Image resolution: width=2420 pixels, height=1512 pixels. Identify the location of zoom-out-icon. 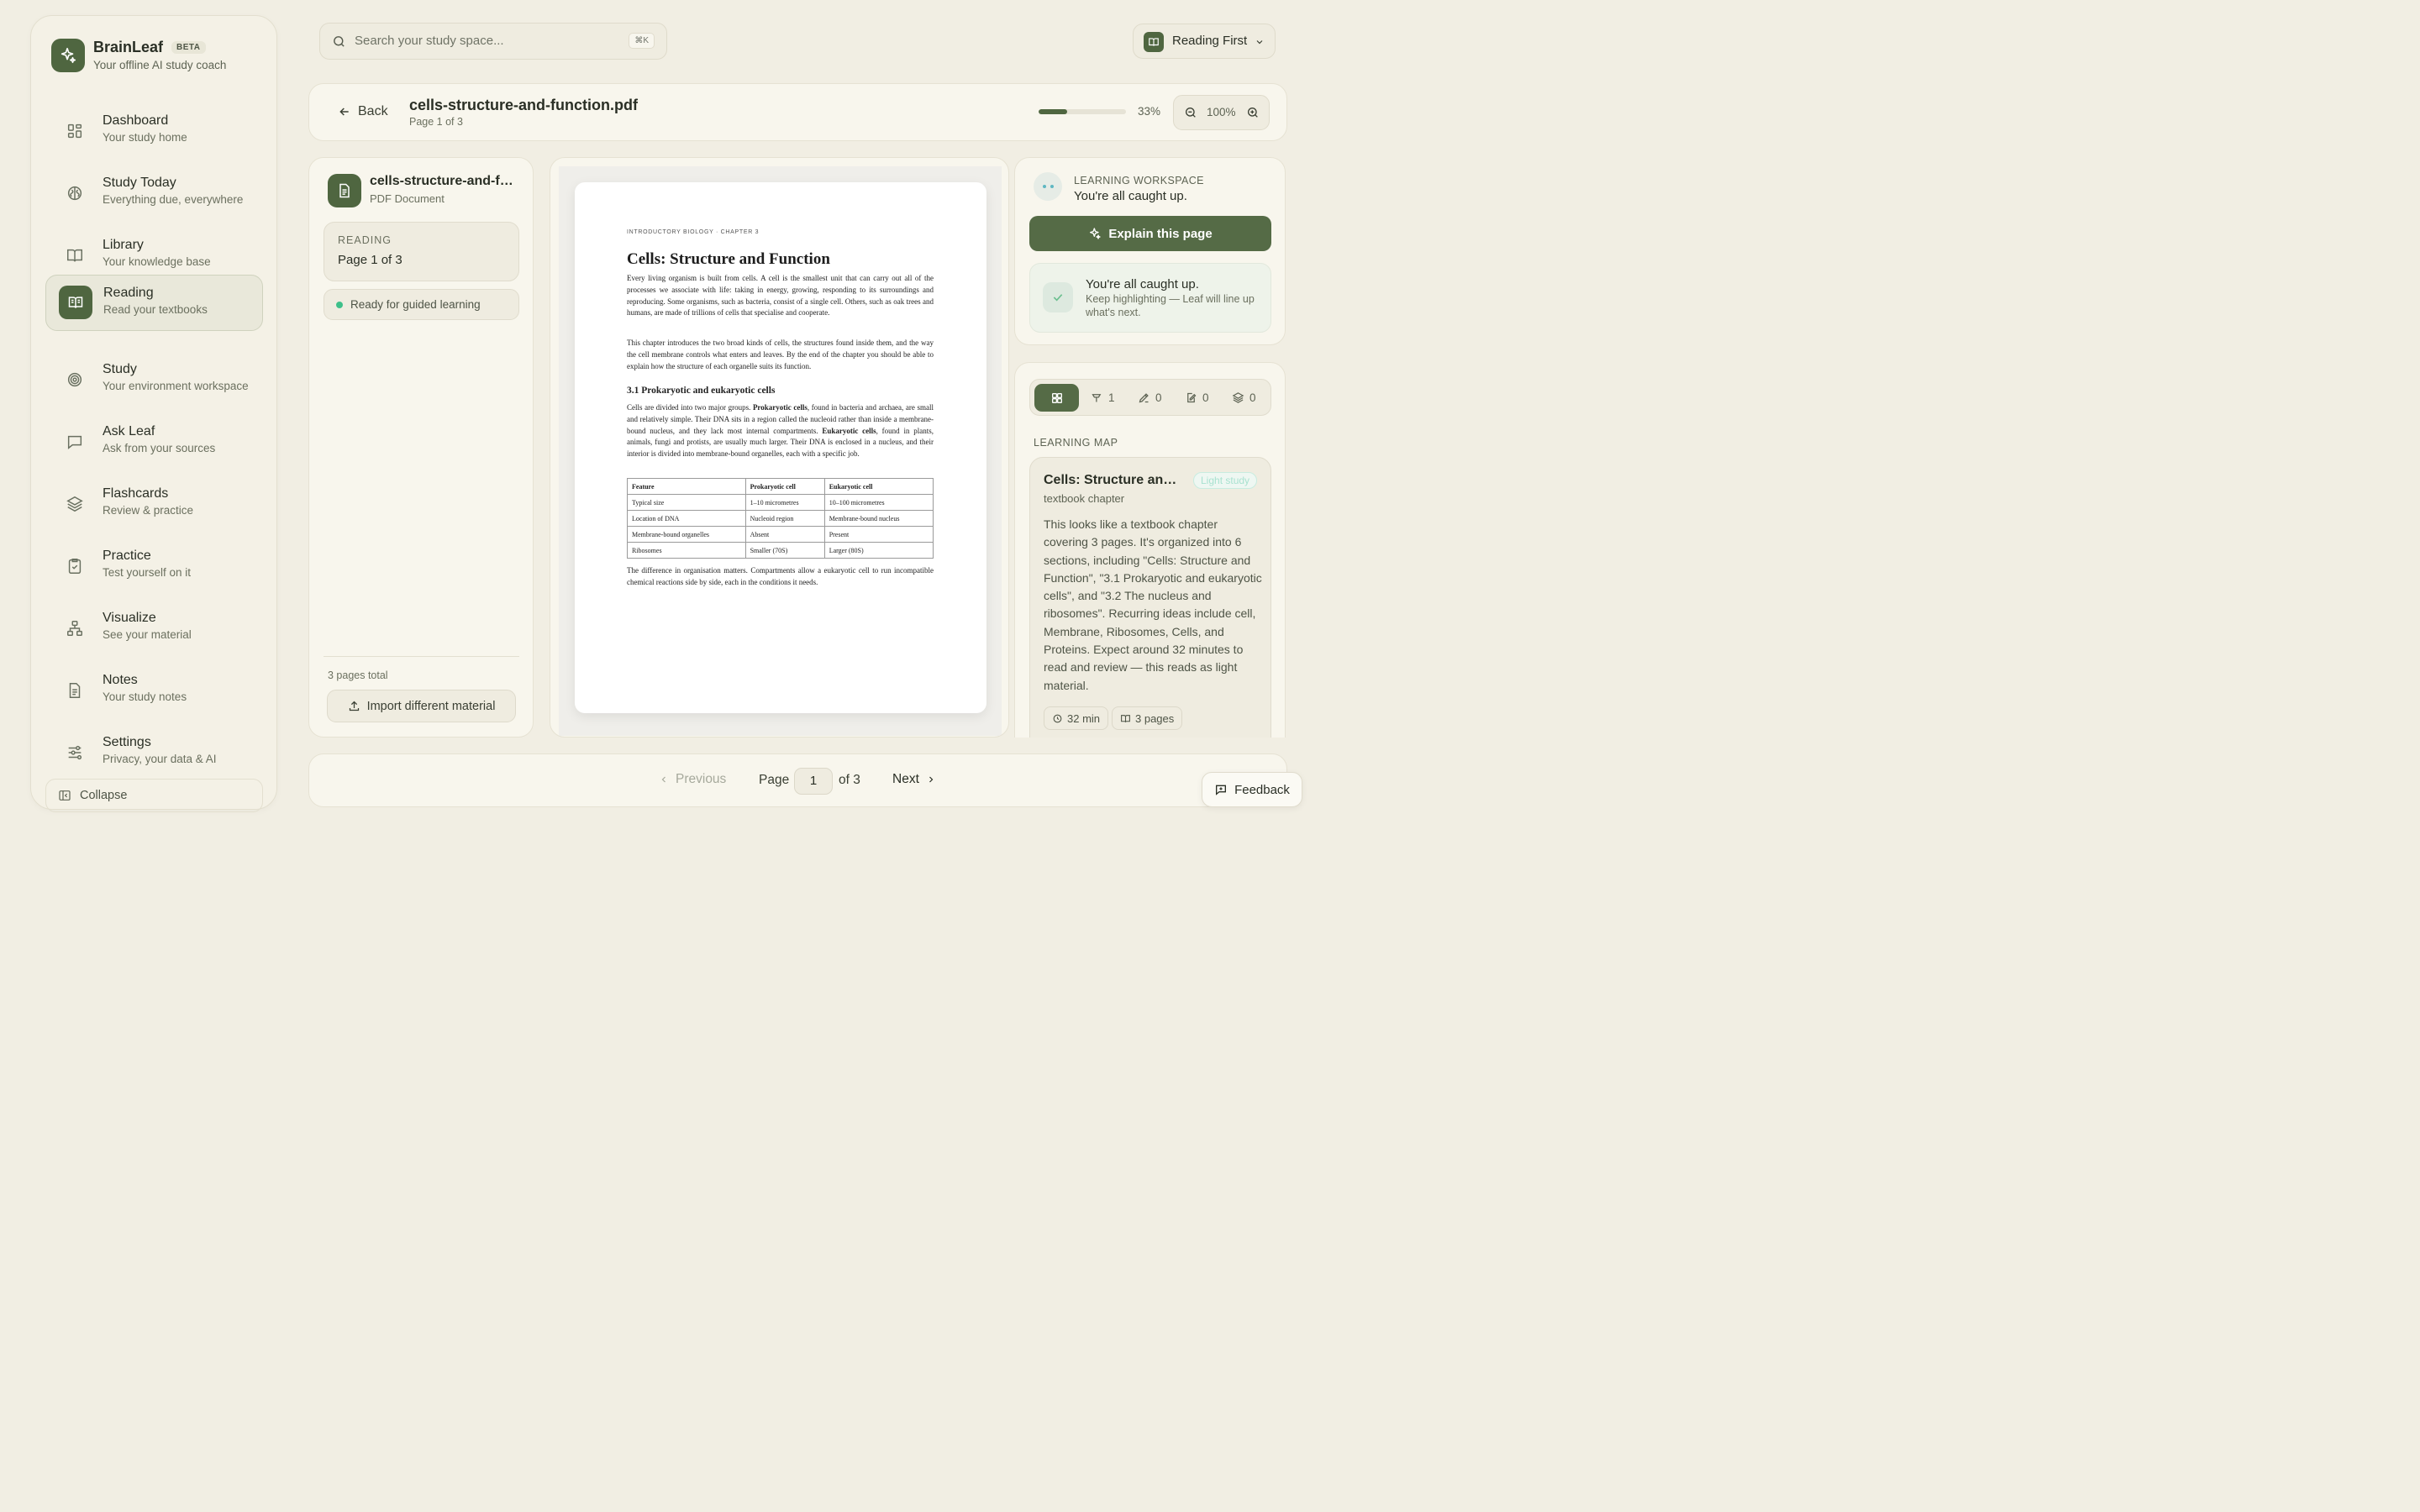
(1191, 112).